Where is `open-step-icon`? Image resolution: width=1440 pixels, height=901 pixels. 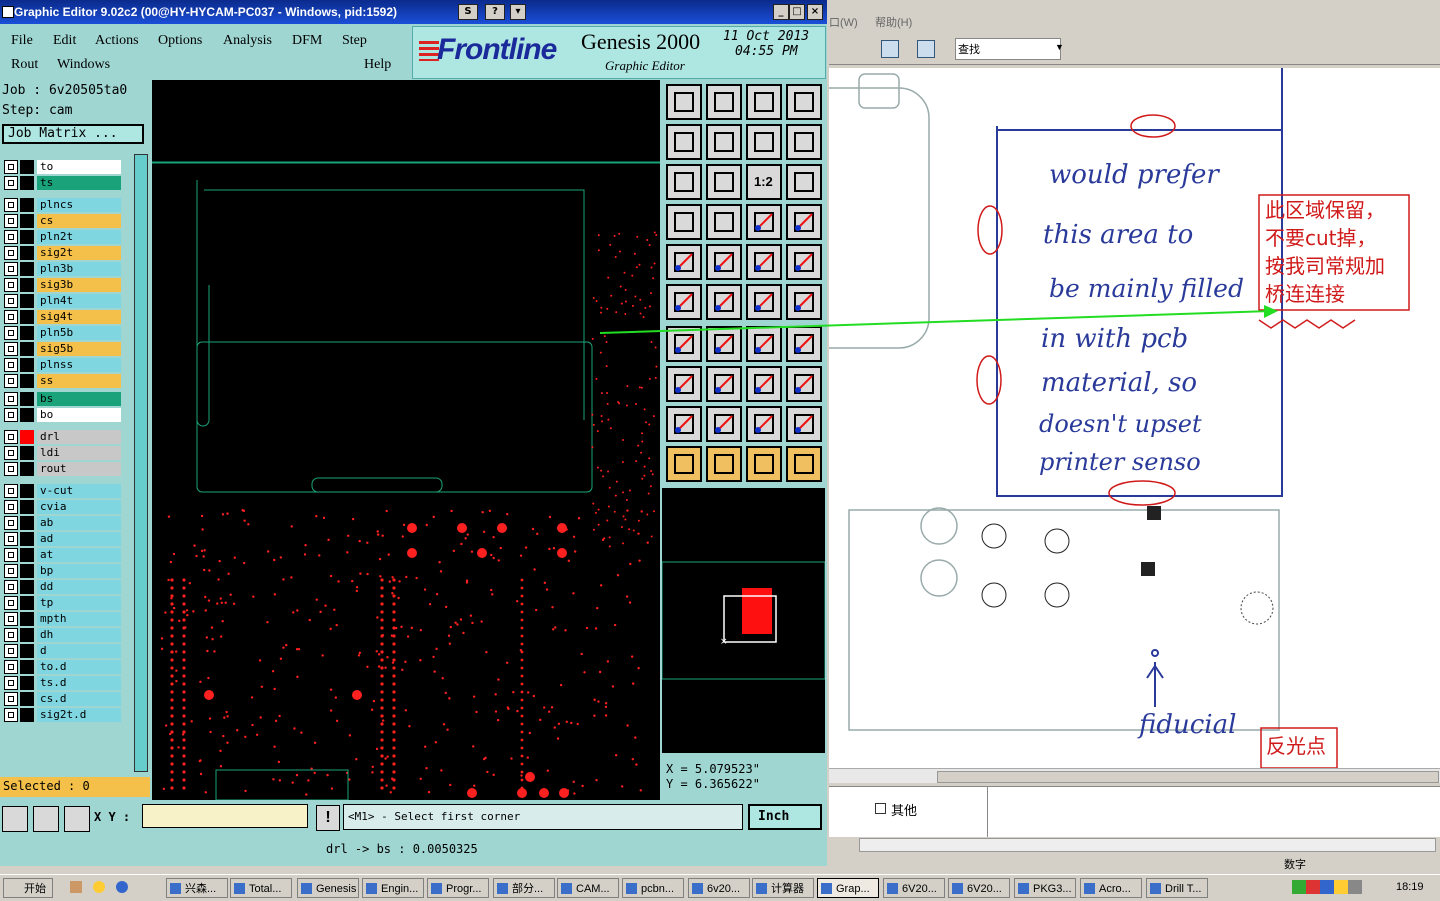
open-step-icon is located at coordinates (684, 102).